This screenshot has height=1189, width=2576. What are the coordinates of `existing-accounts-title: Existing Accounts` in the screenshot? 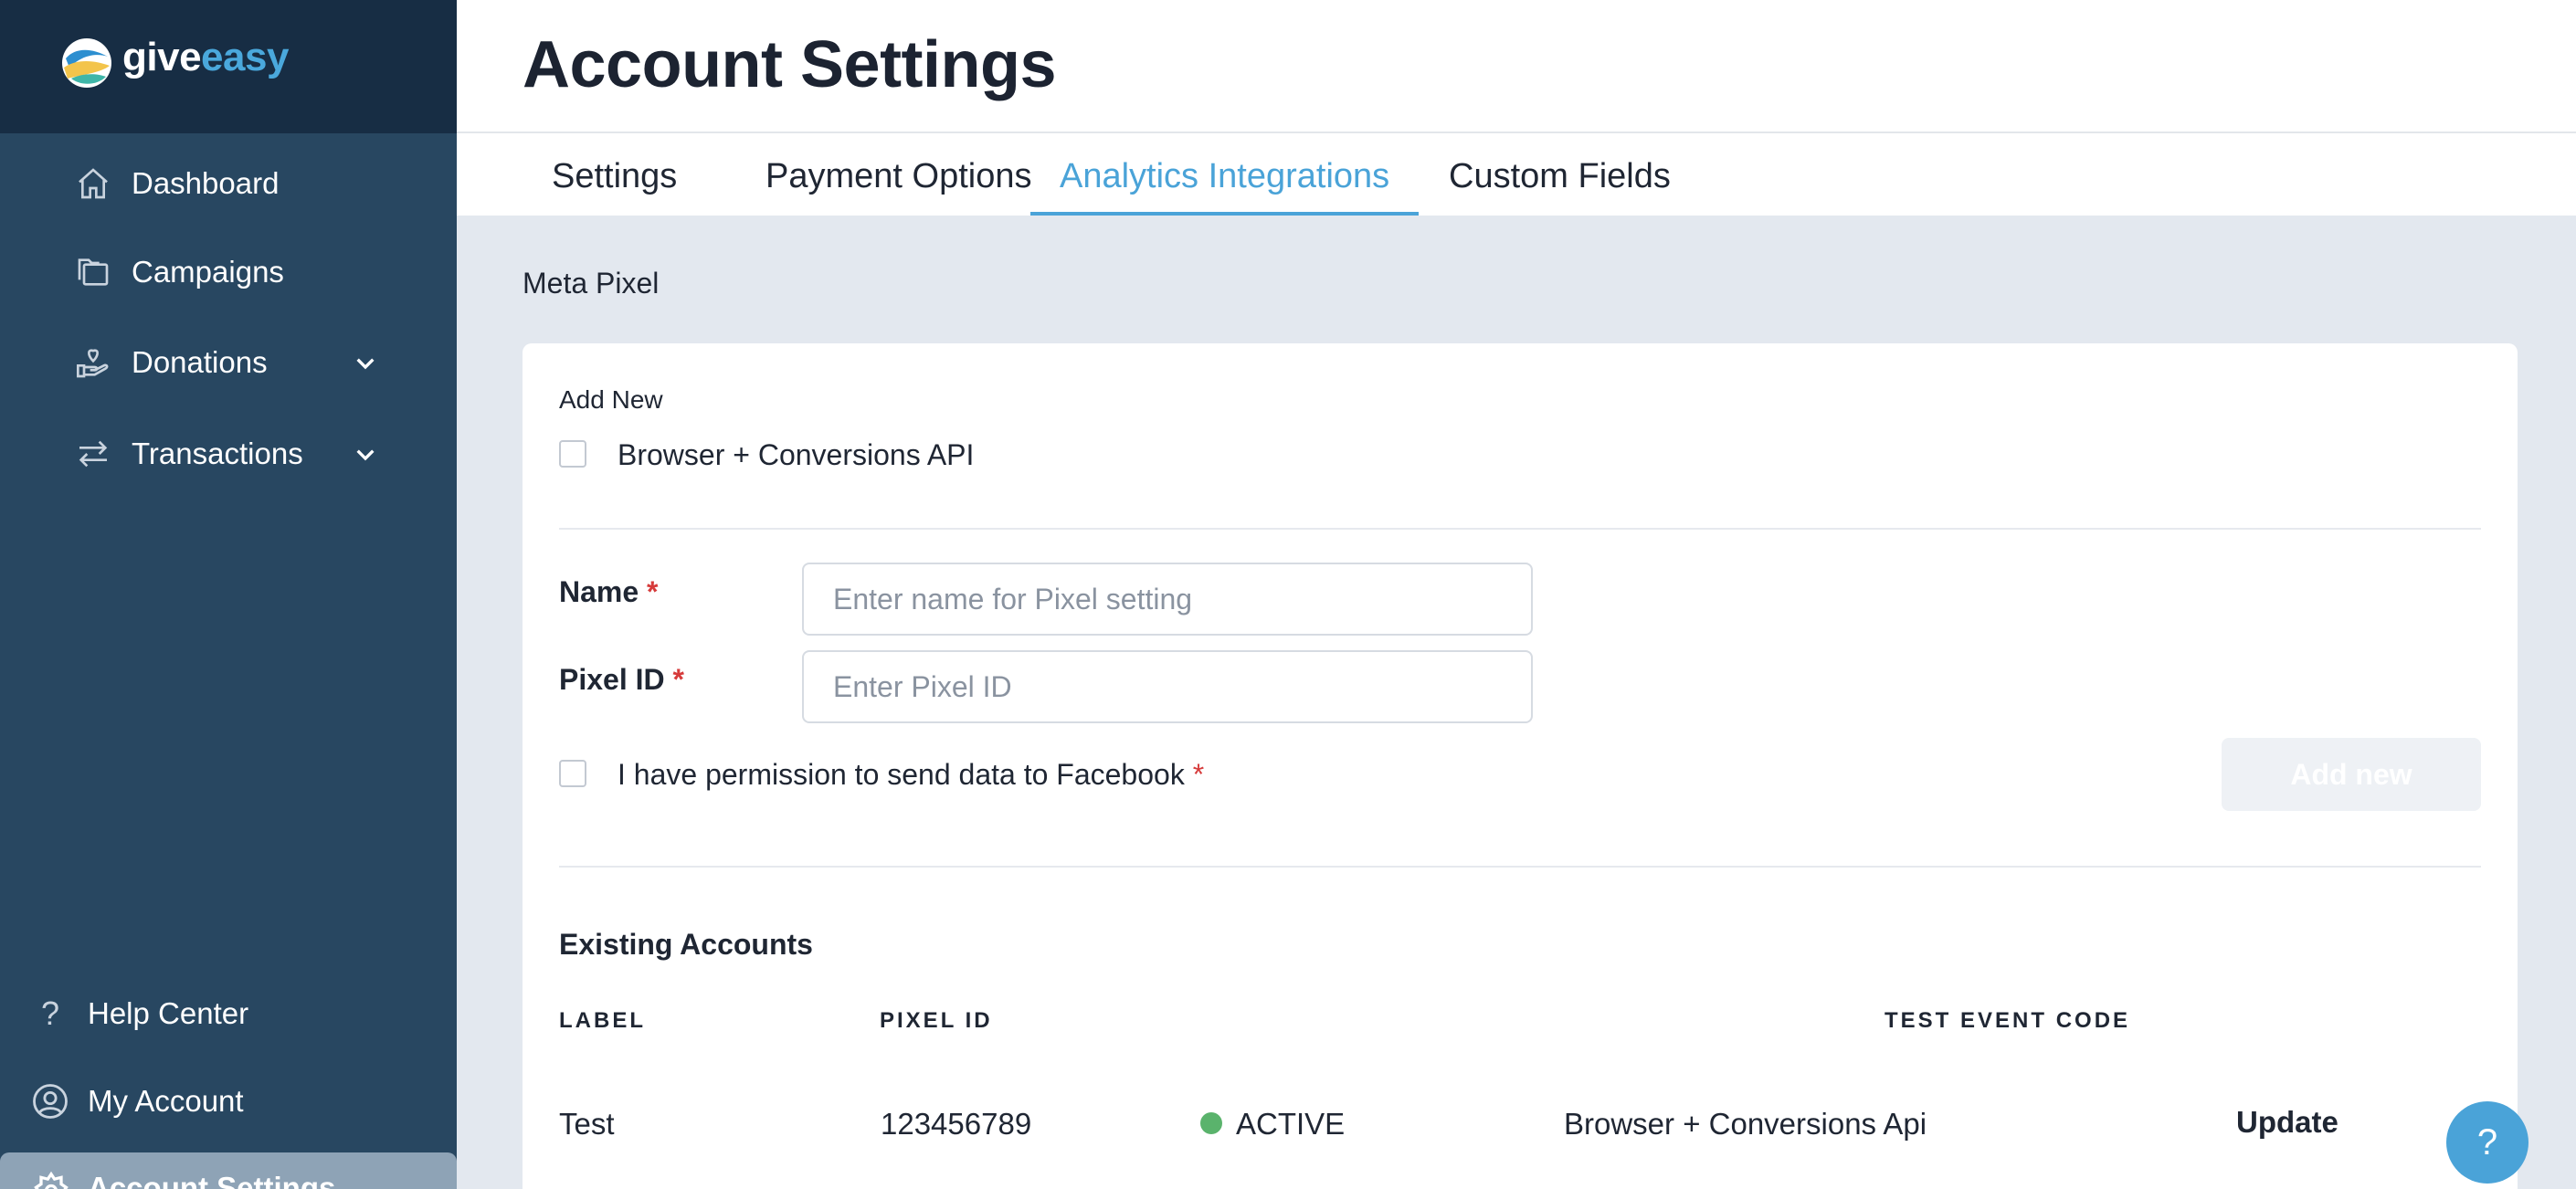 It's located at (686, 944).